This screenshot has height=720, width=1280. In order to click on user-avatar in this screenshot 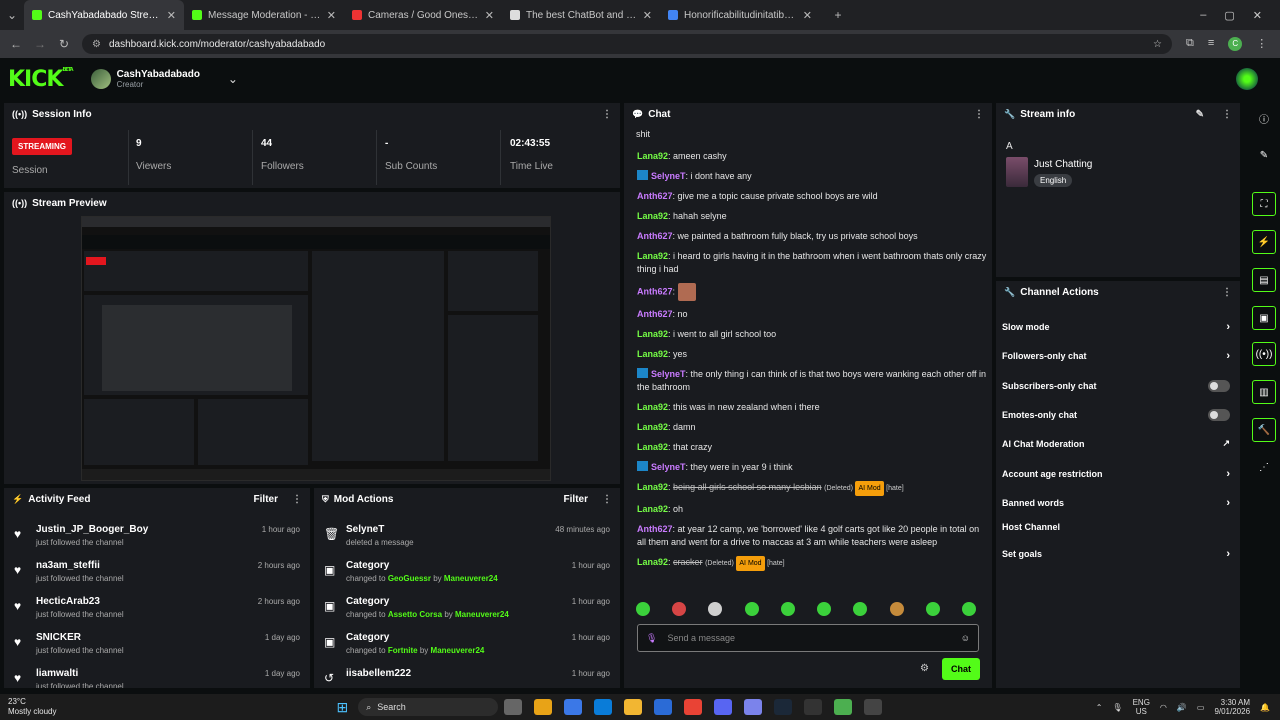, I will do `click(1247, 79)`.